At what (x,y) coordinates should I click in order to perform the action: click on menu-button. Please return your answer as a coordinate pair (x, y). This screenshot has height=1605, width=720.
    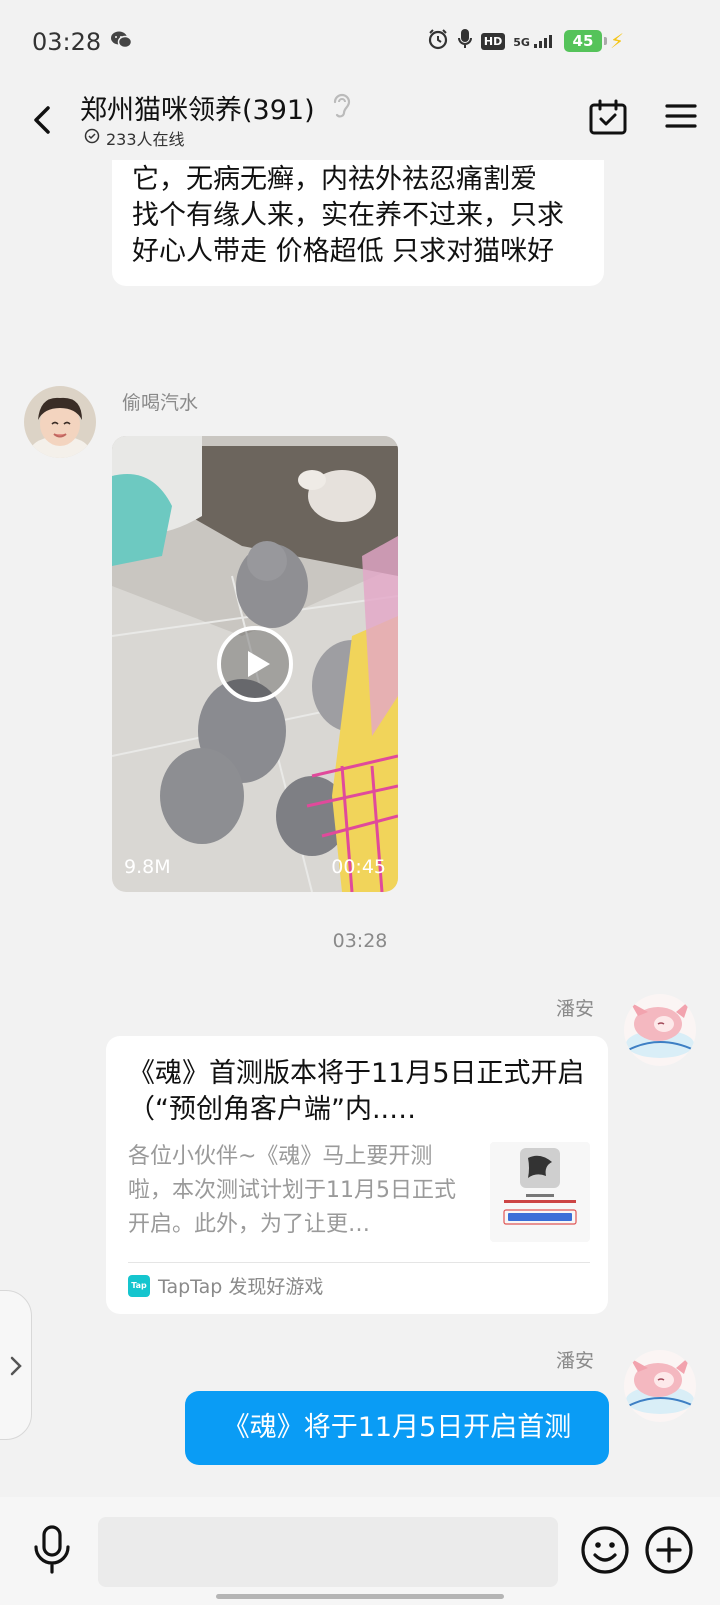
    Looking at the image, I should click on (681, 118).